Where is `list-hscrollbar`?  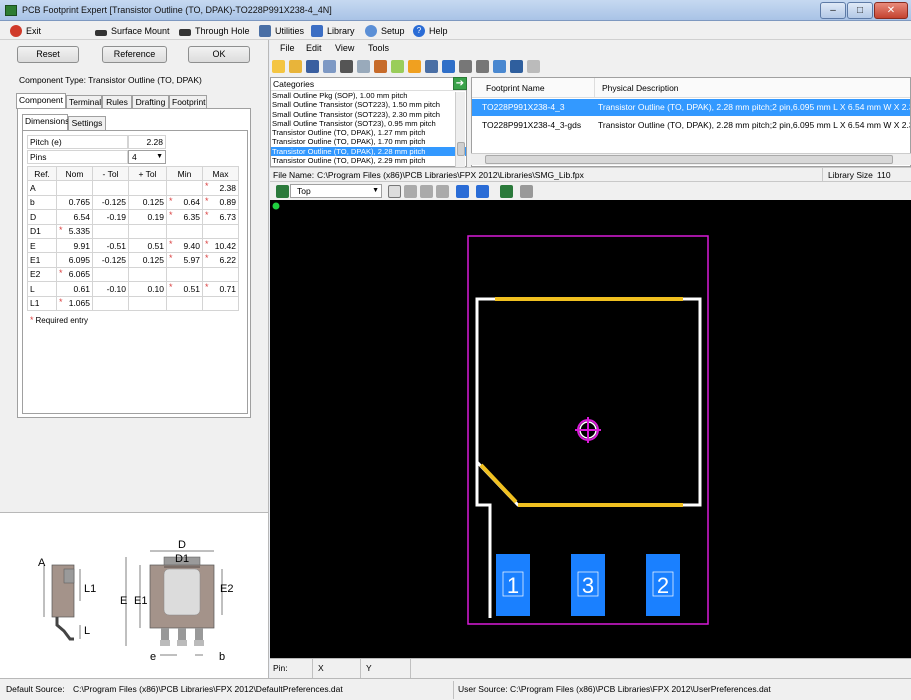
list-hscrollbar is located at coordinates (691, 159).